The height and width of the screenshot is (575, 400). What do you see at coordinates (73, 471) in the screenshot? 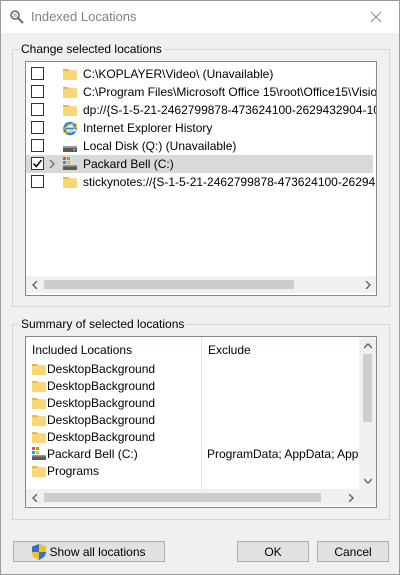
I see `included-location-label: Programs` at bounding box center [73, 471].